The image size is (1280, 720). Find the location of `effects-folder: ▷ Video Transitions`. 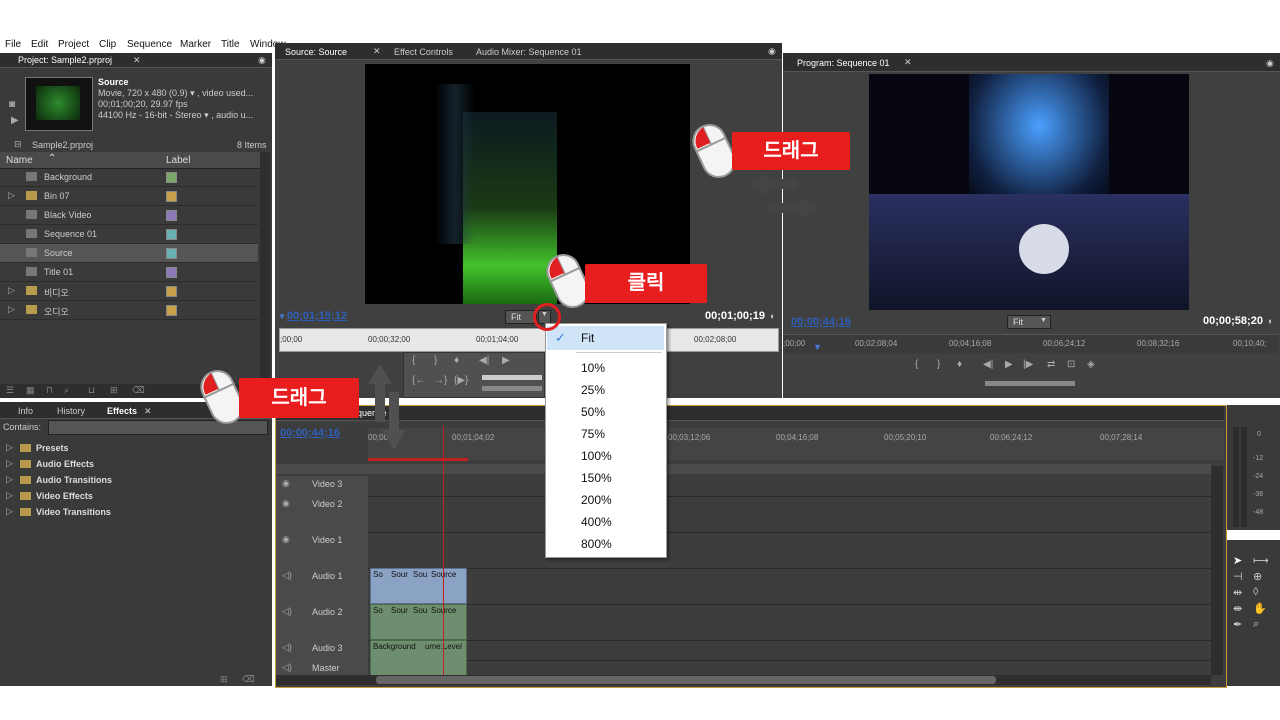

effects-folder: ▷ Video Transitions is located at coordinates (135, 512).